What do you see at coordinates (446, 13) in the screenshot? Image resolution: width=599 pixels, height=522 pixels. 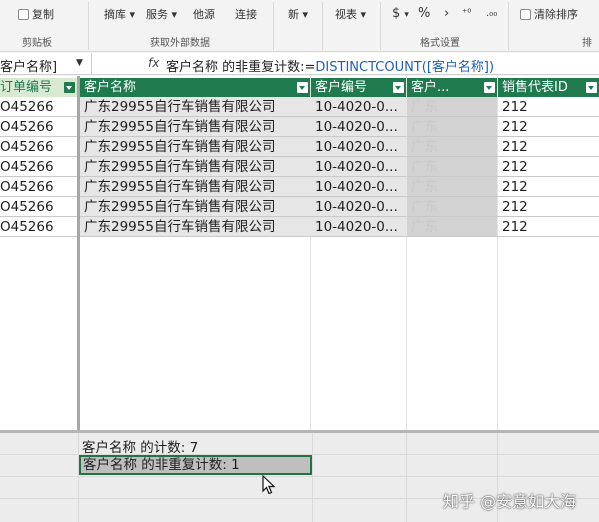 I see `comma-style-button: ›` at bounding box center [446, 13].